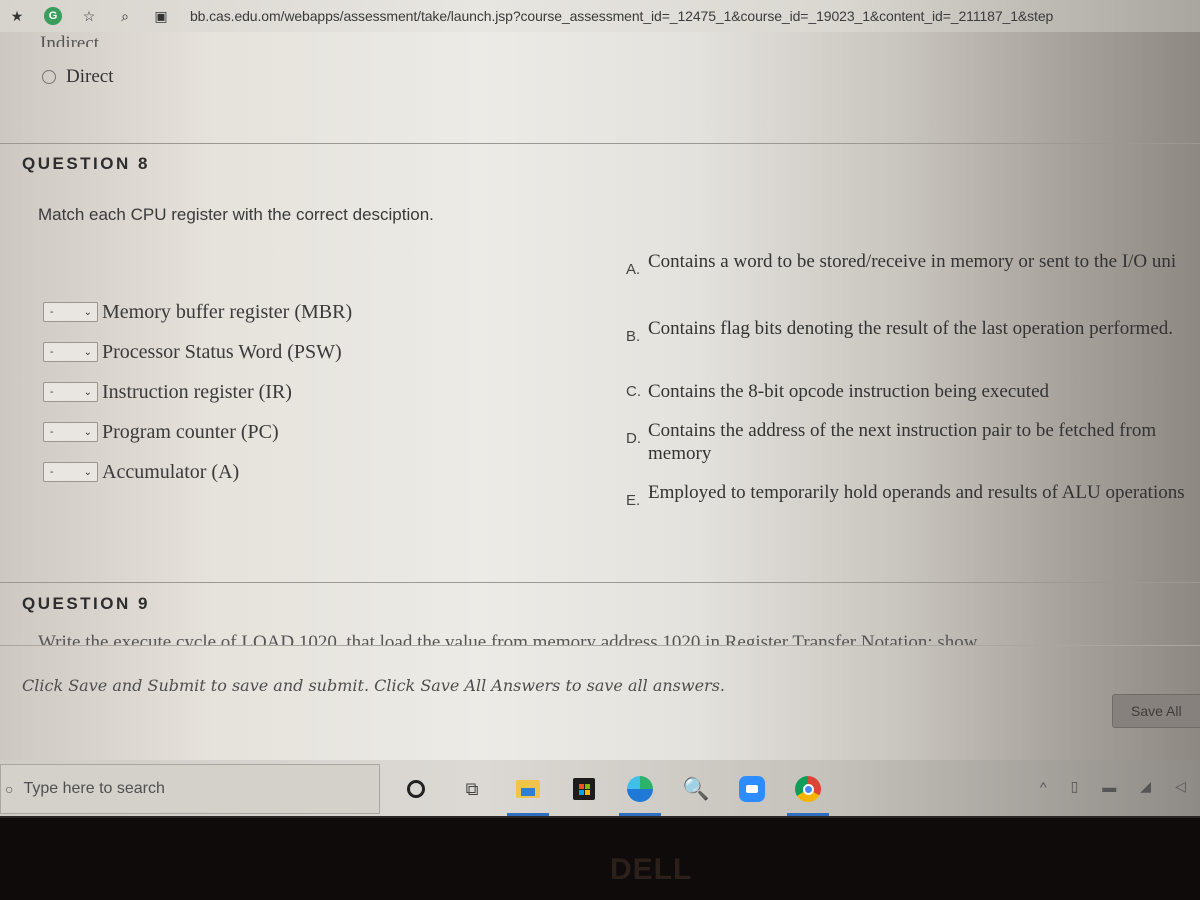 The width and height of the screenshot is (1200, 900). What do you see at coordinates (86, 163) in the screenshot?
I see `question-8-heading: QUESTION 8` at bounding box center [86, 163].